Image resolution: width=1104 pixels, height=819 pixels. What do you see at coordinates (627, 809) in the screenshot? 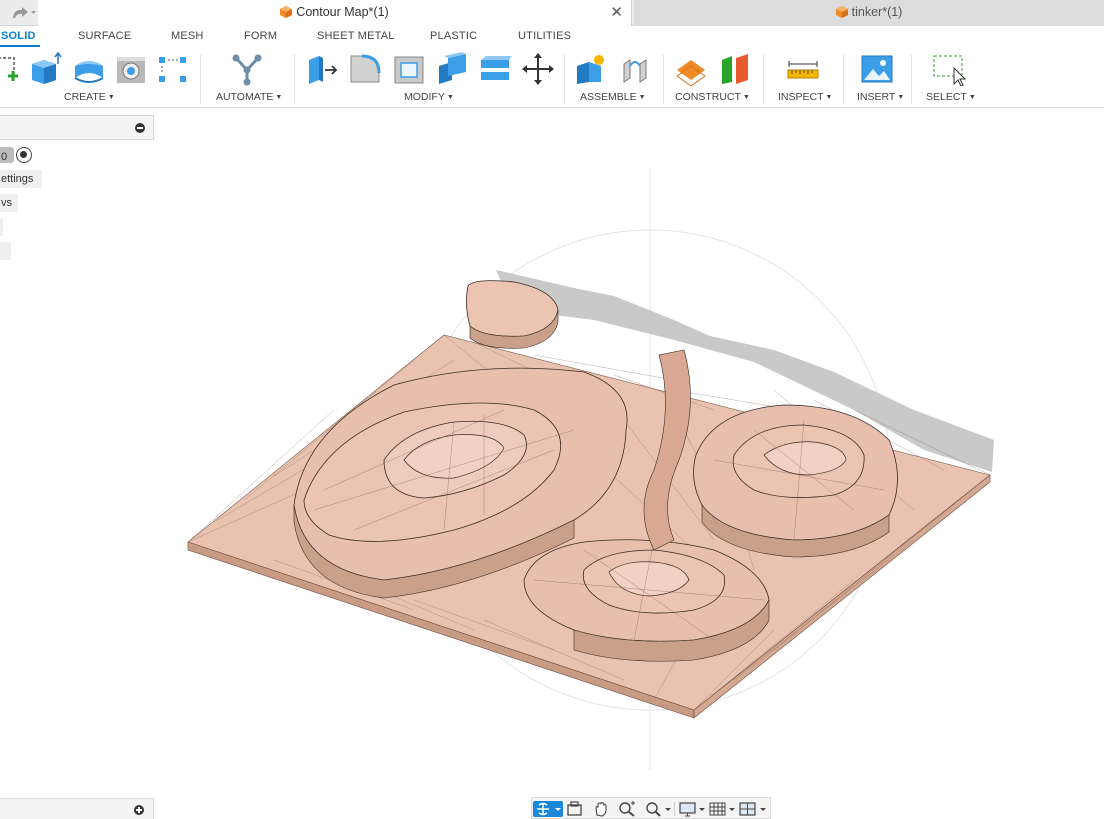
I see `zoom-icon` at bounding box center [627, 809].